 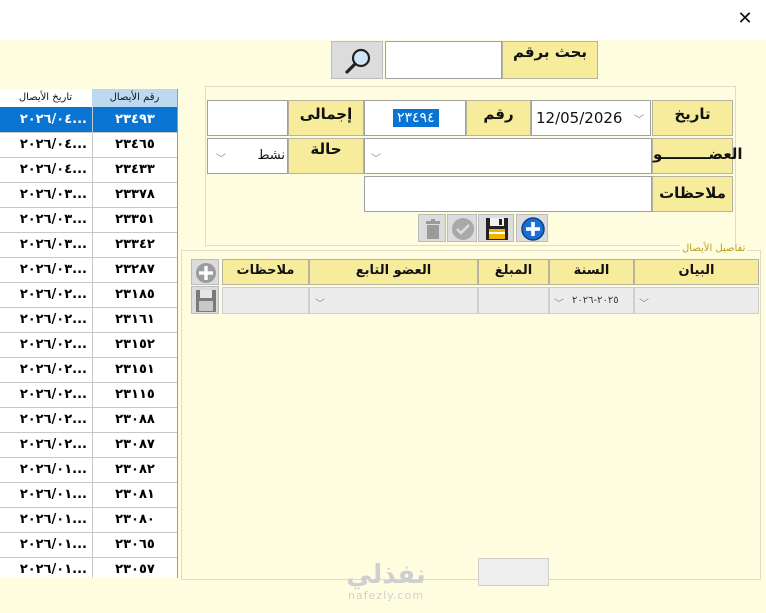 What do you see at coordinates (134, 294) in the screenshot?
I see `receipt-number-cell: ٢٣١٨٥` at bounding box center [134, 294].